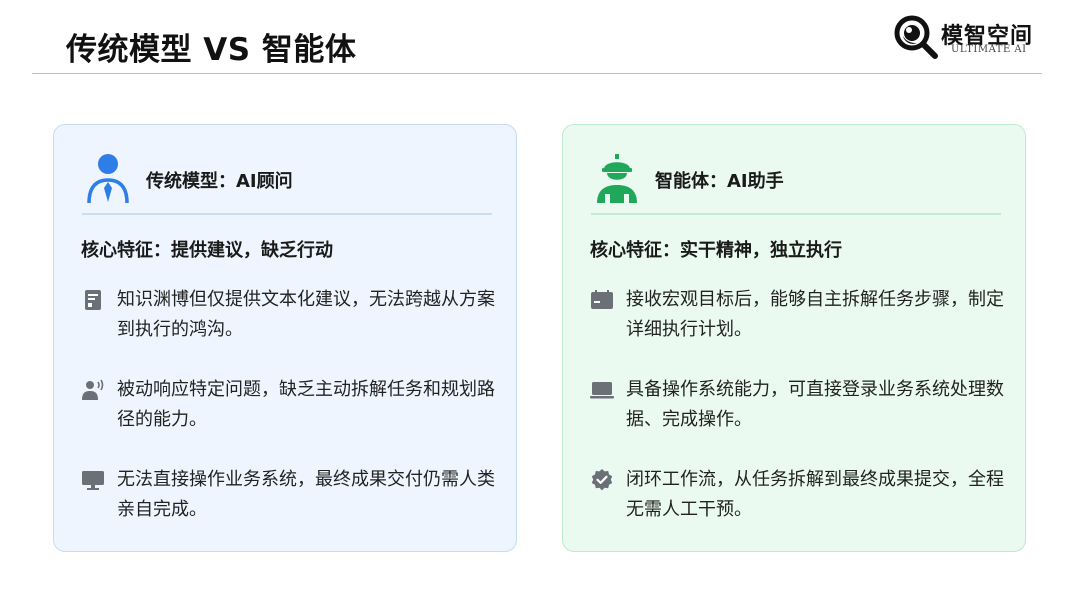  I want to click on page-title: 传统模型 VS 智能体, so click(211, 50).